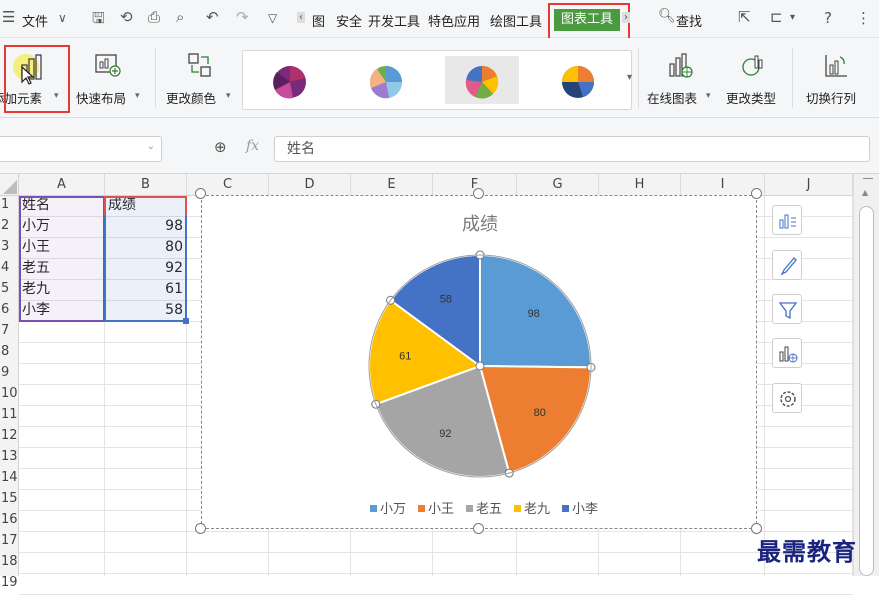  What do you see at coordinates (9, 330) in the screenshot?
I see `row-header: 7` at bounding box center [9, 330].